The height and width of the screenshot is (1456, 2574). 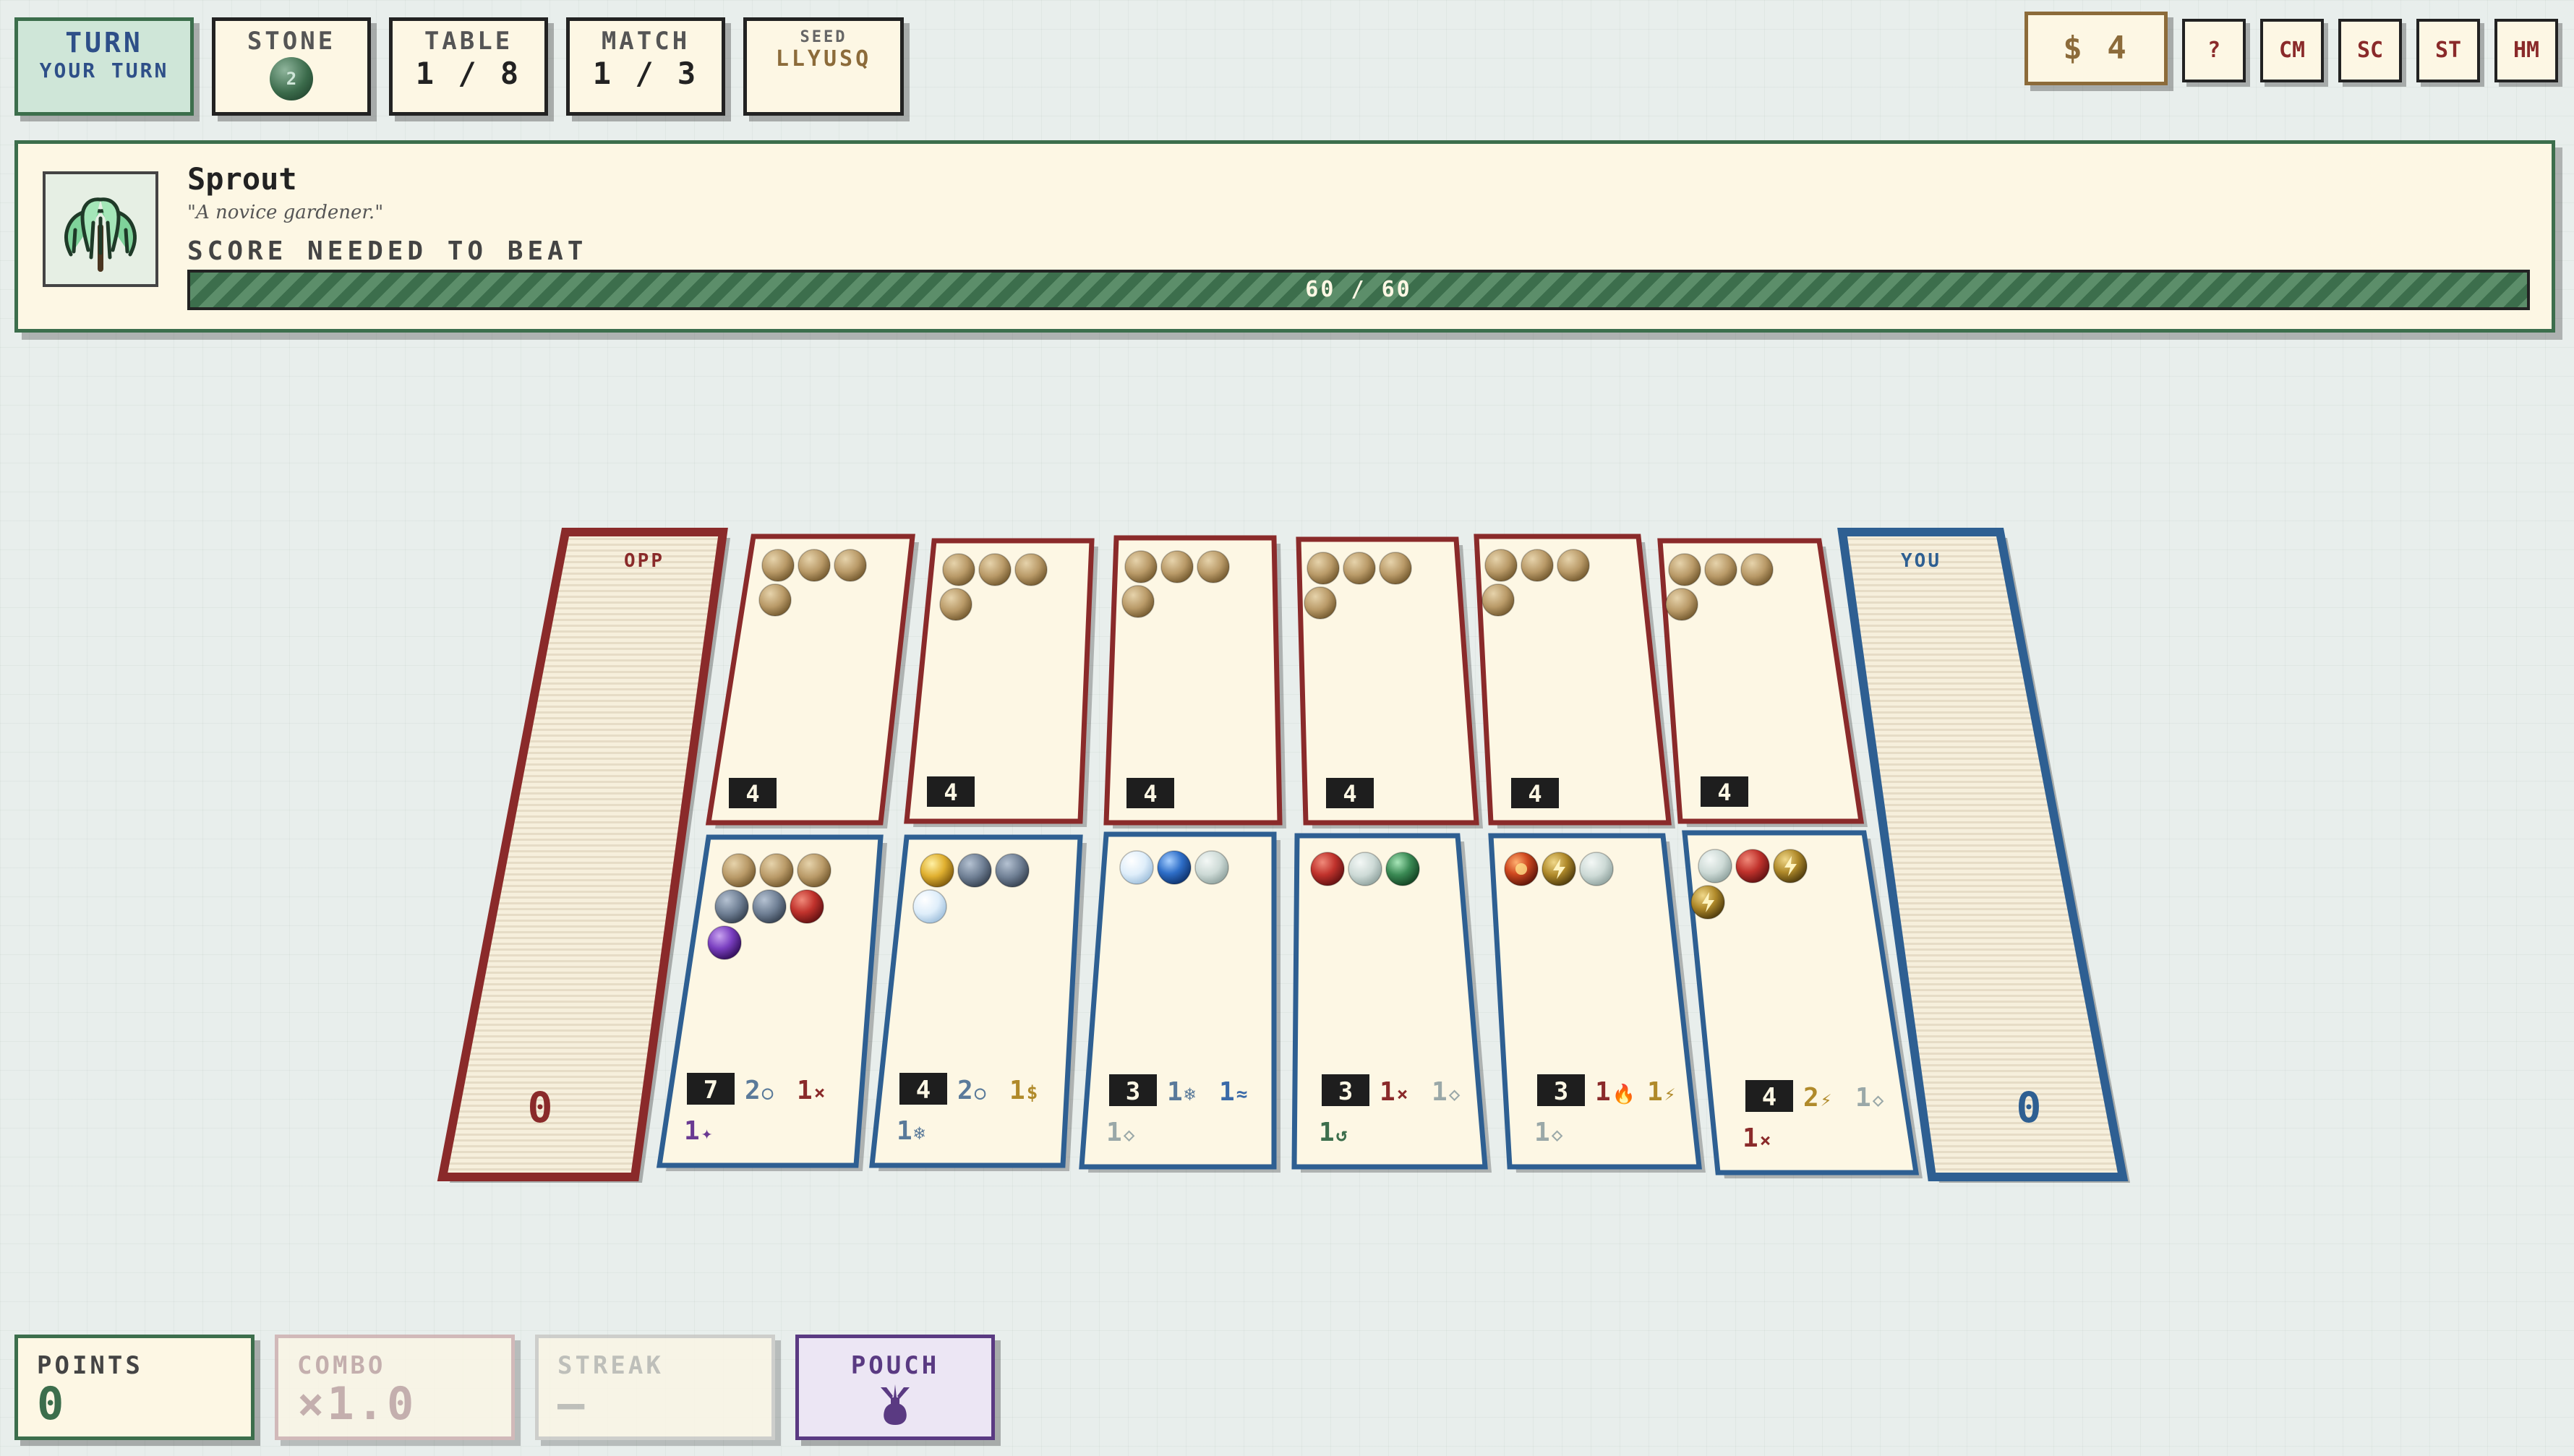 I want to click on effect-symbol-icon: ⚡, so click(x=1826, y=1100).